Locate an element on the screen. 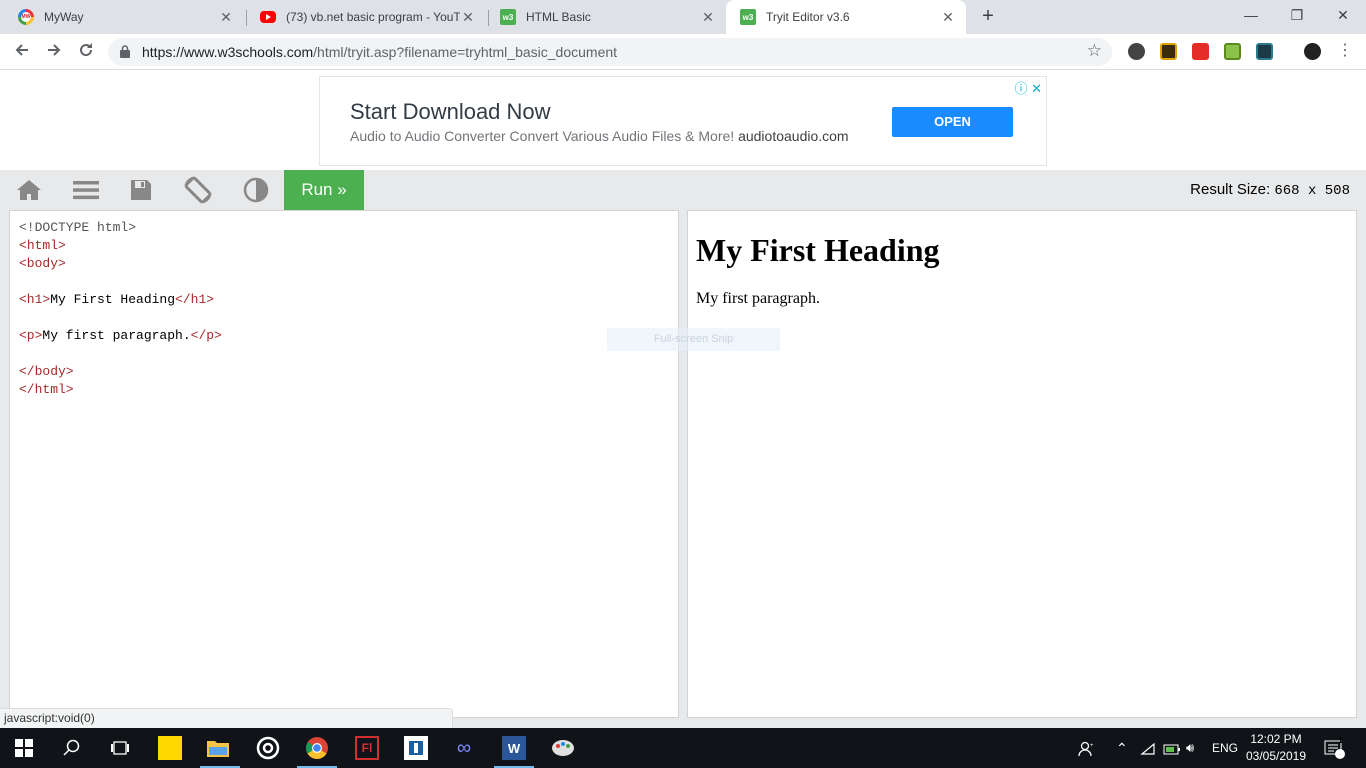 The height and width of the screenshot is (768, 1366). search-icon is located at coordinates (71, 747).